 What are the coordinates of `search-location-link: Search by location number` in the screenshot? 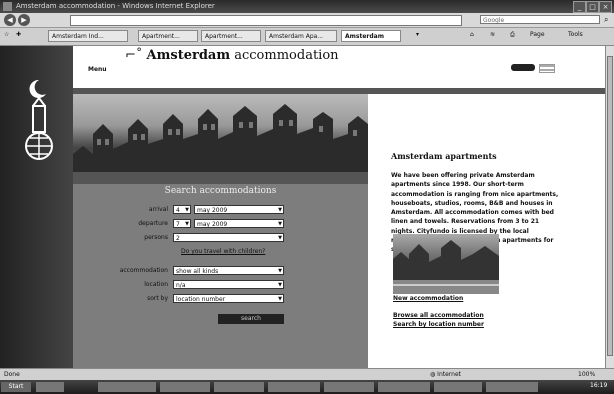 It's located at (438, 324).